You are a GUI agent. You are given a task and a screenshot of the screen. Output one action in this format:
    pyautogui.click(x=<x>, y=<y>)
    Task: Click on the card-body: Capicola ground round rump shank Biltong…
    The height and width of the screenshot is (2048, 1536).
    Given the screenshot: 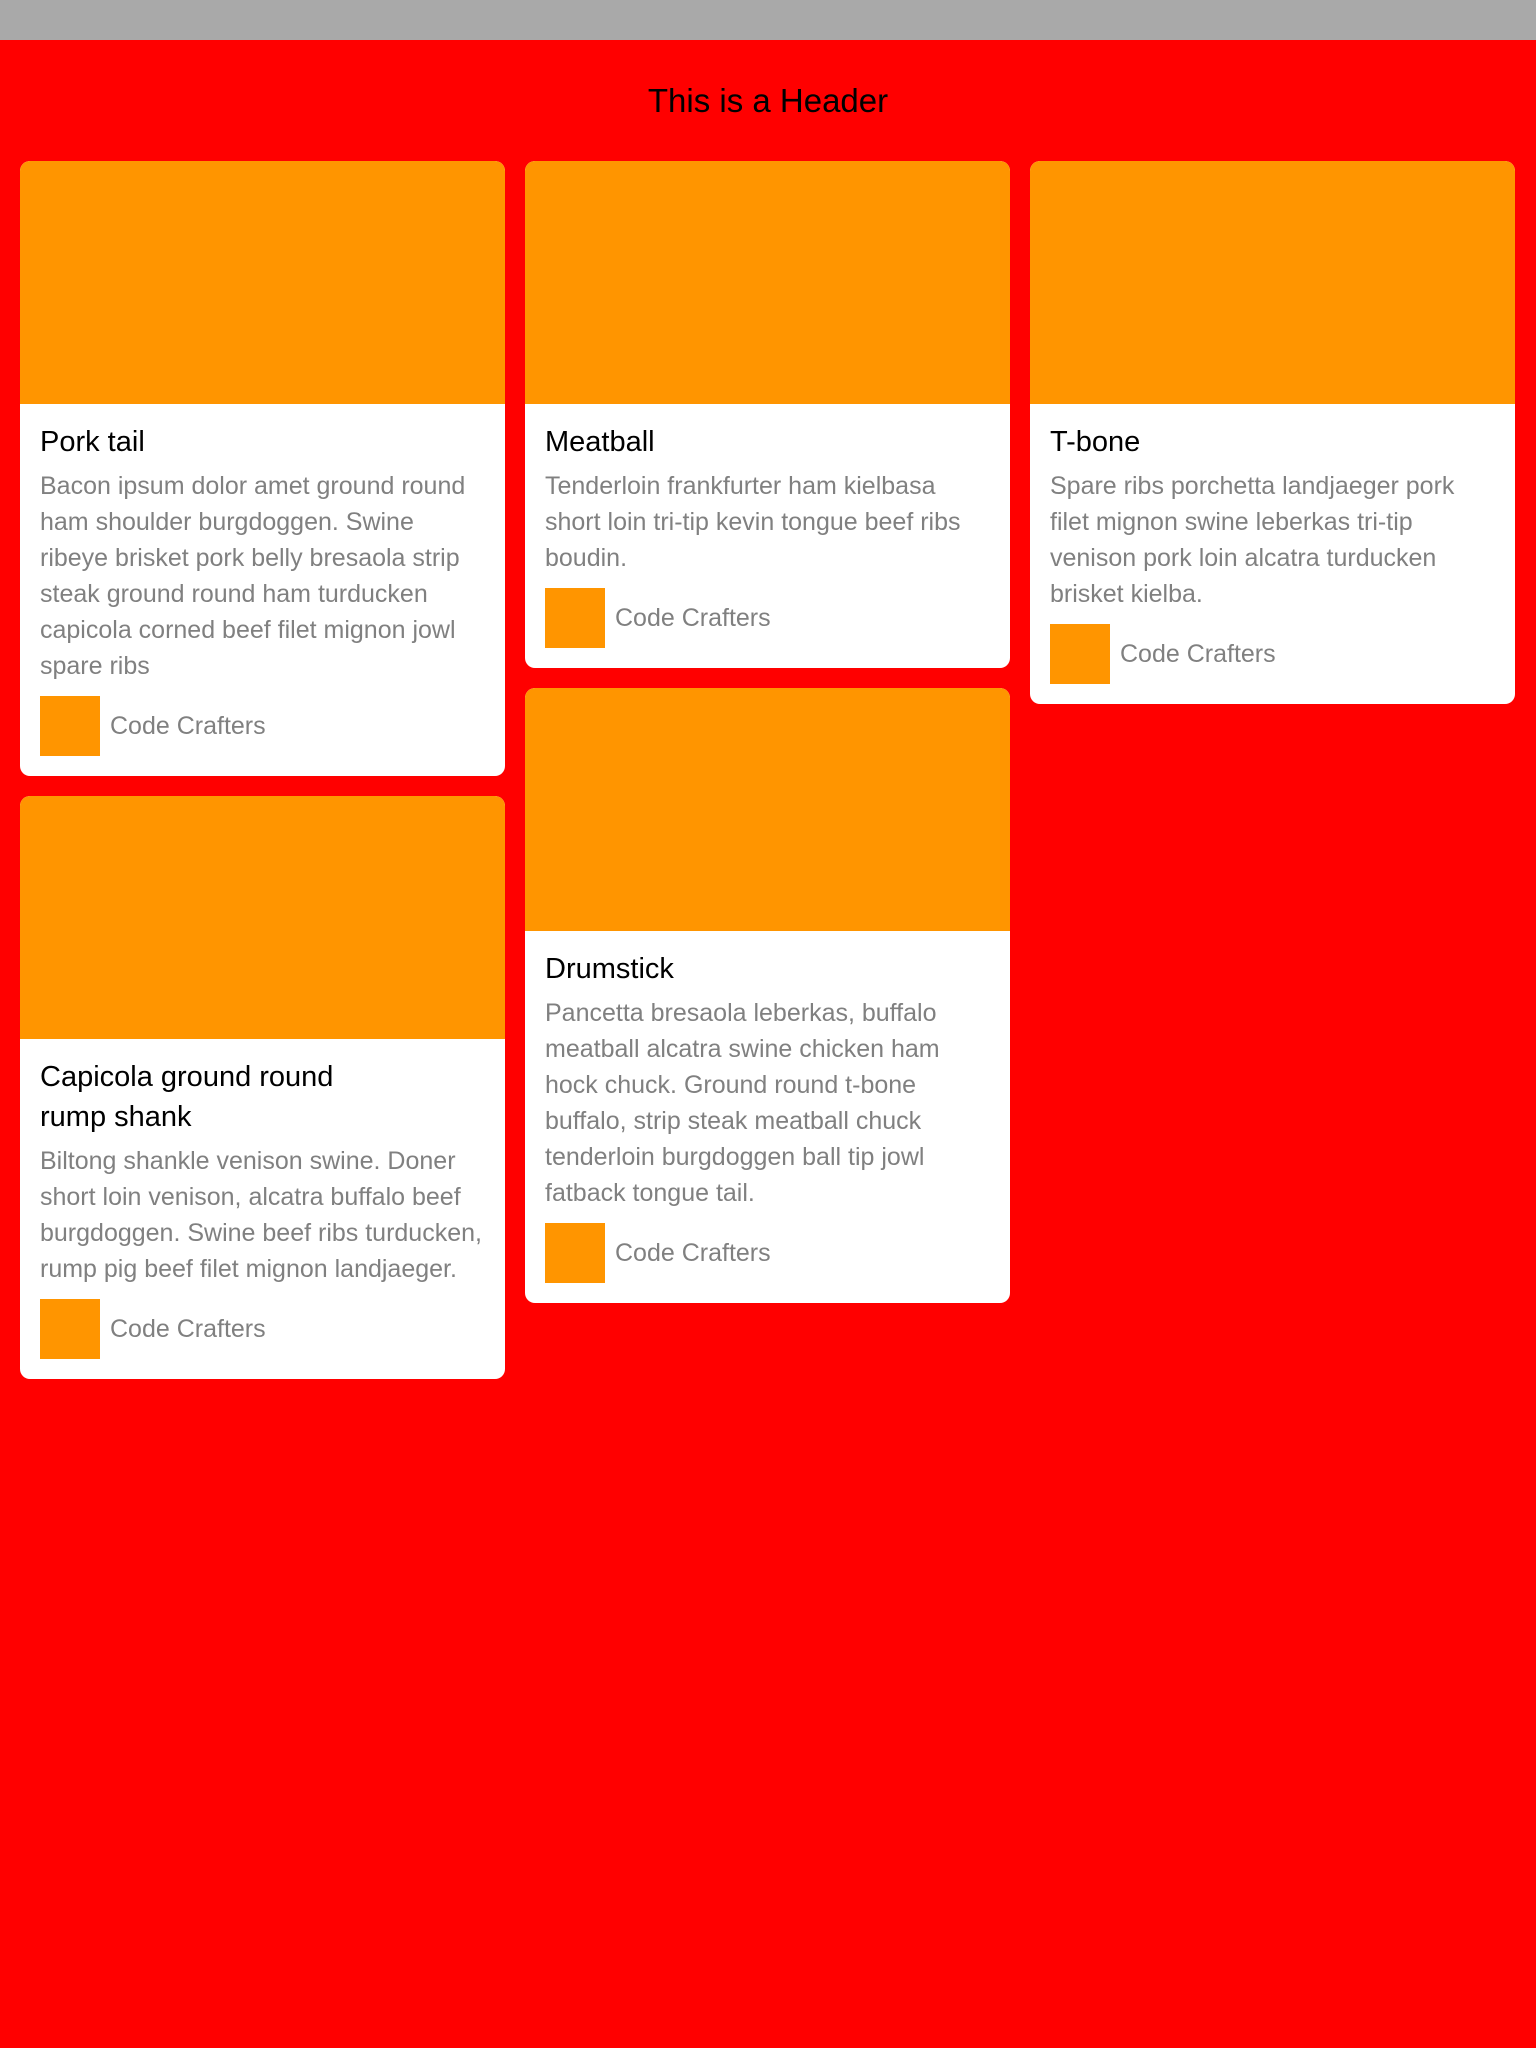 What is the action you would take?
    pyautogui.click(x=262, y=1209)
    